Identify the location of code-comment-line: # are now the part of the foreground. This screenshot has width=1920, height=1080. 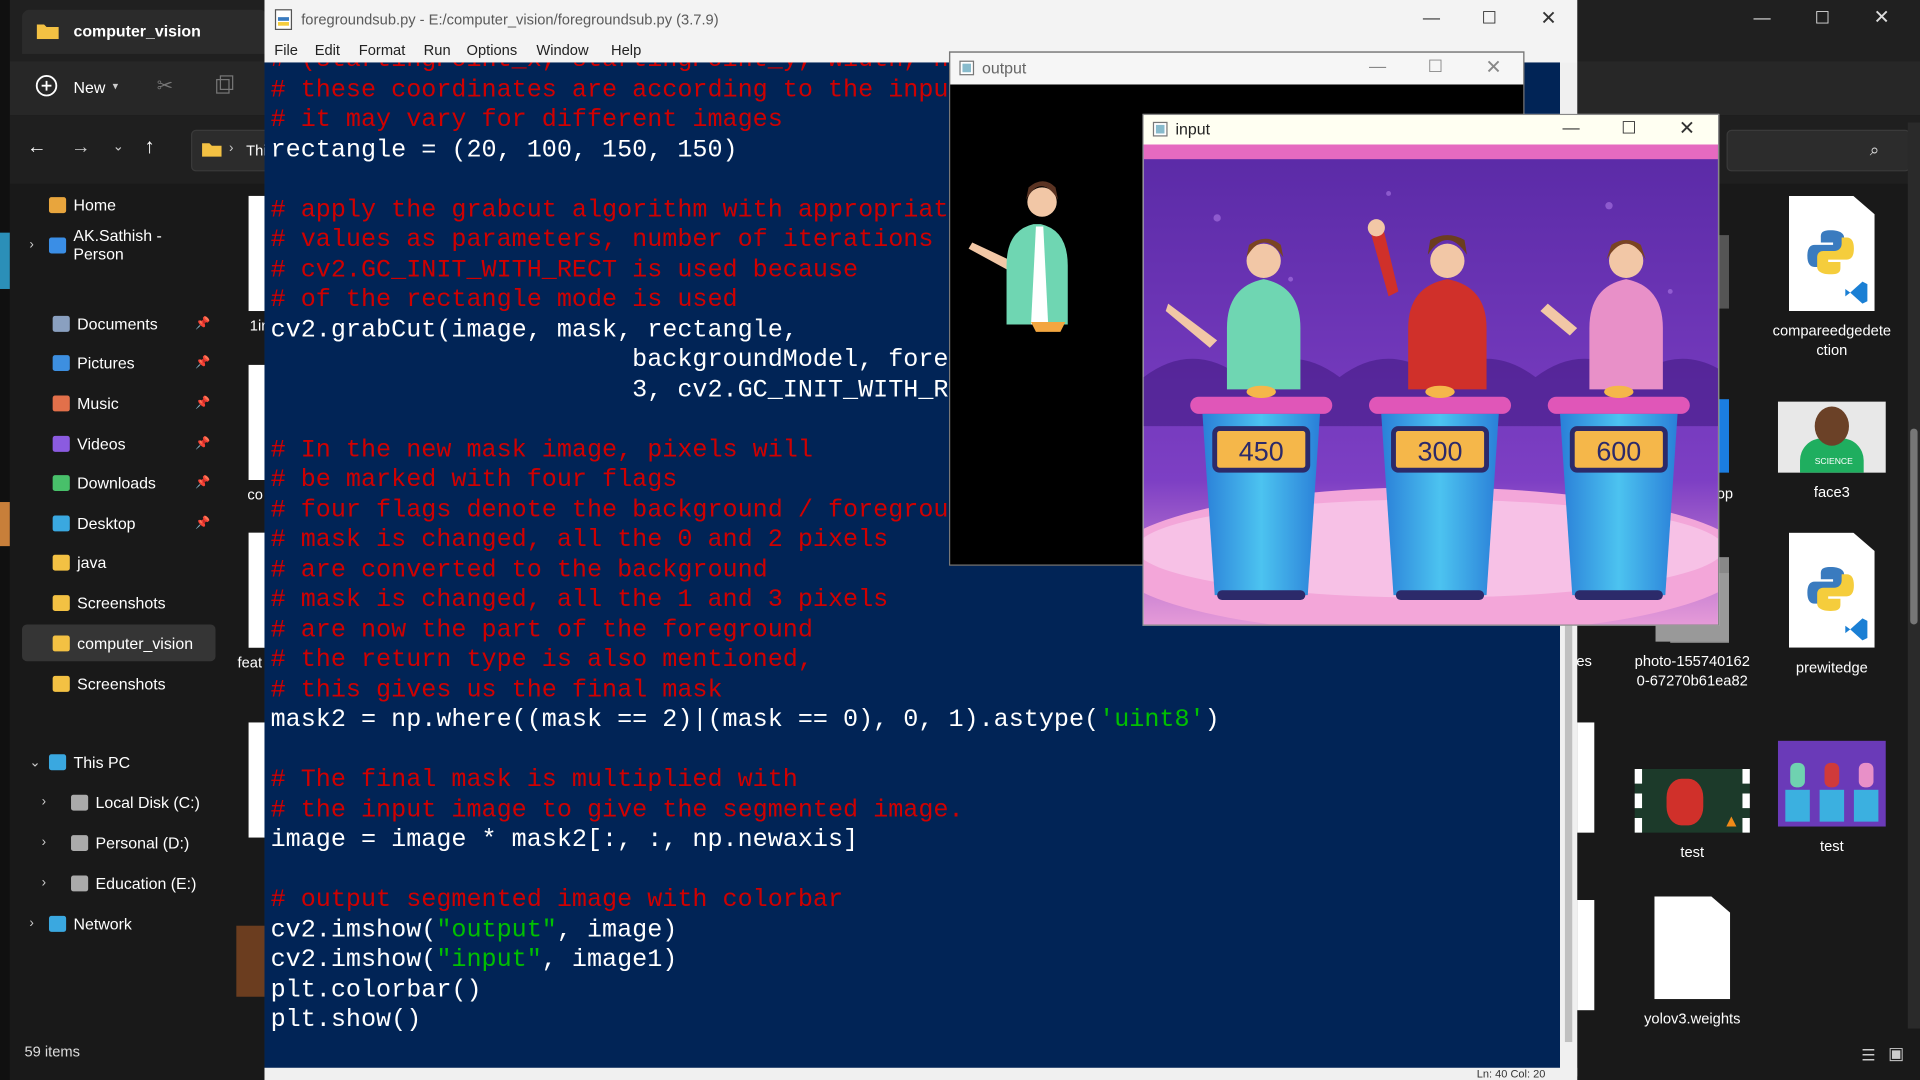
(541, 630).